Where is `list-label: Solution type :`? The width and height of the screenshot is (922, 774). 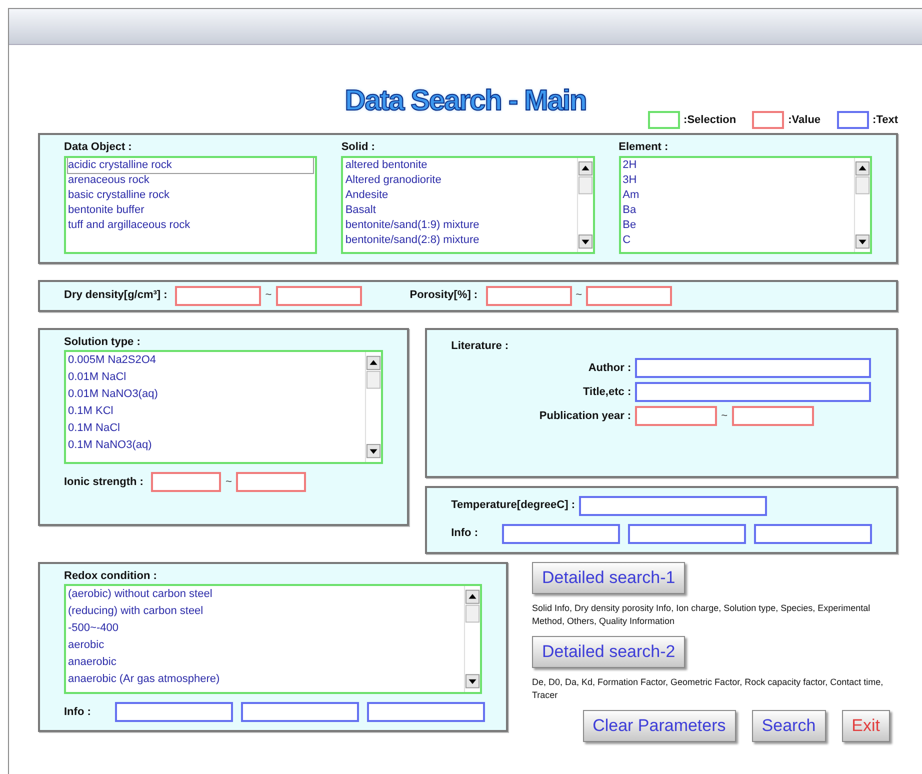
list-label: Solution type : is located at coordinates (103, 342).